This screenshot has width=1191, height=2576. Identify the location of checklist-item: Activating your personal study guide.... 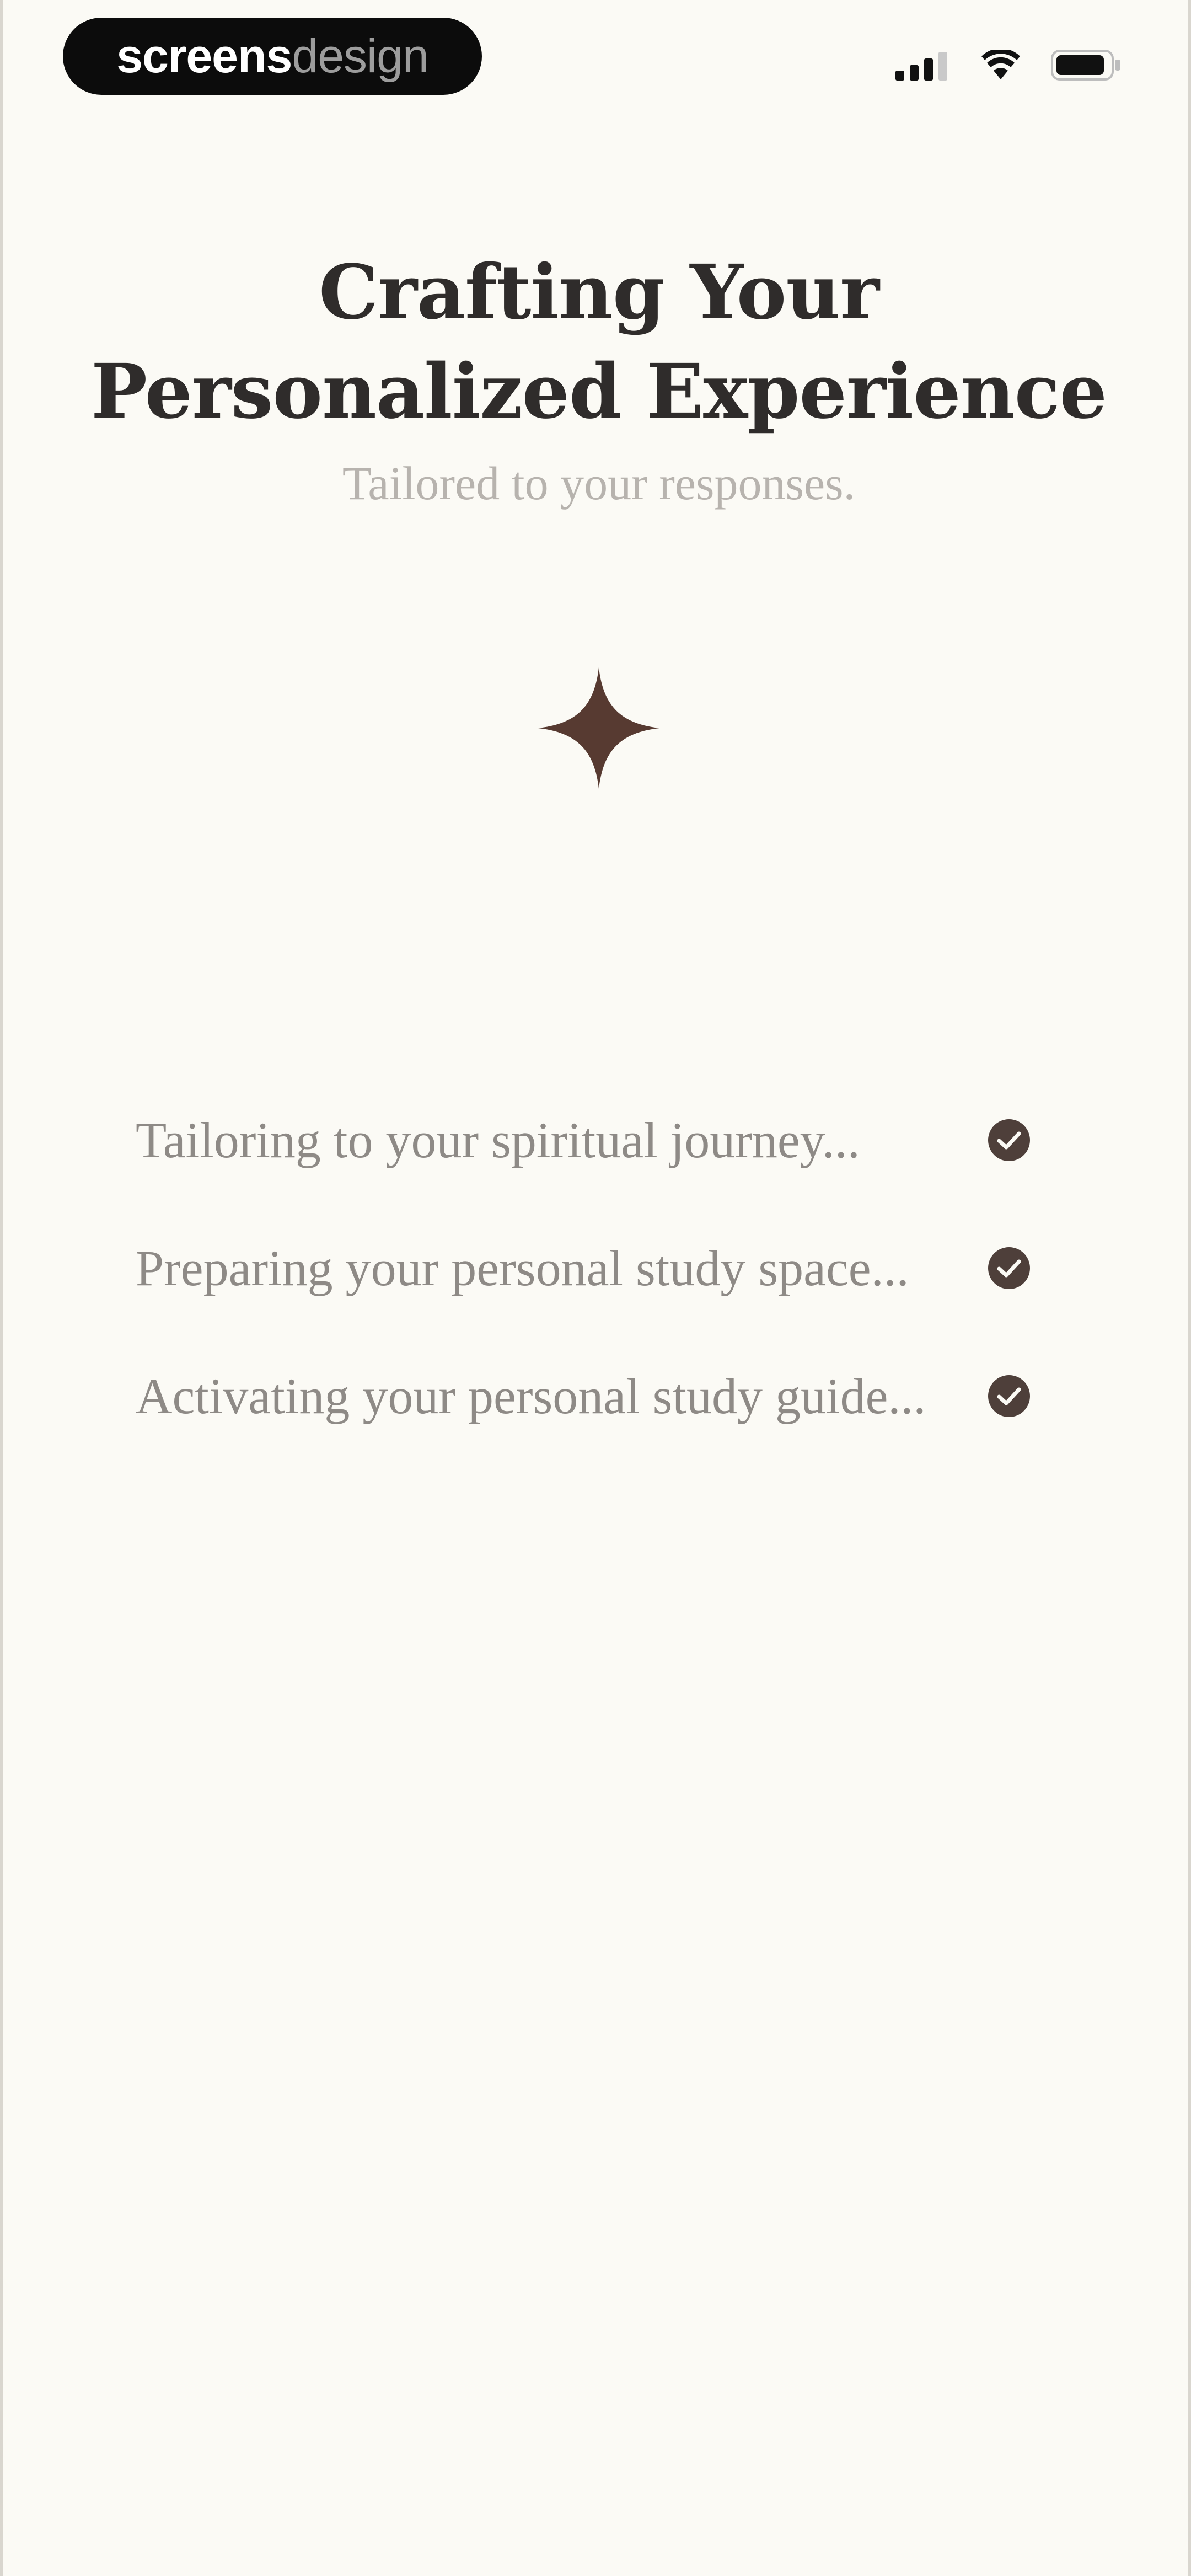
(599, 1396).